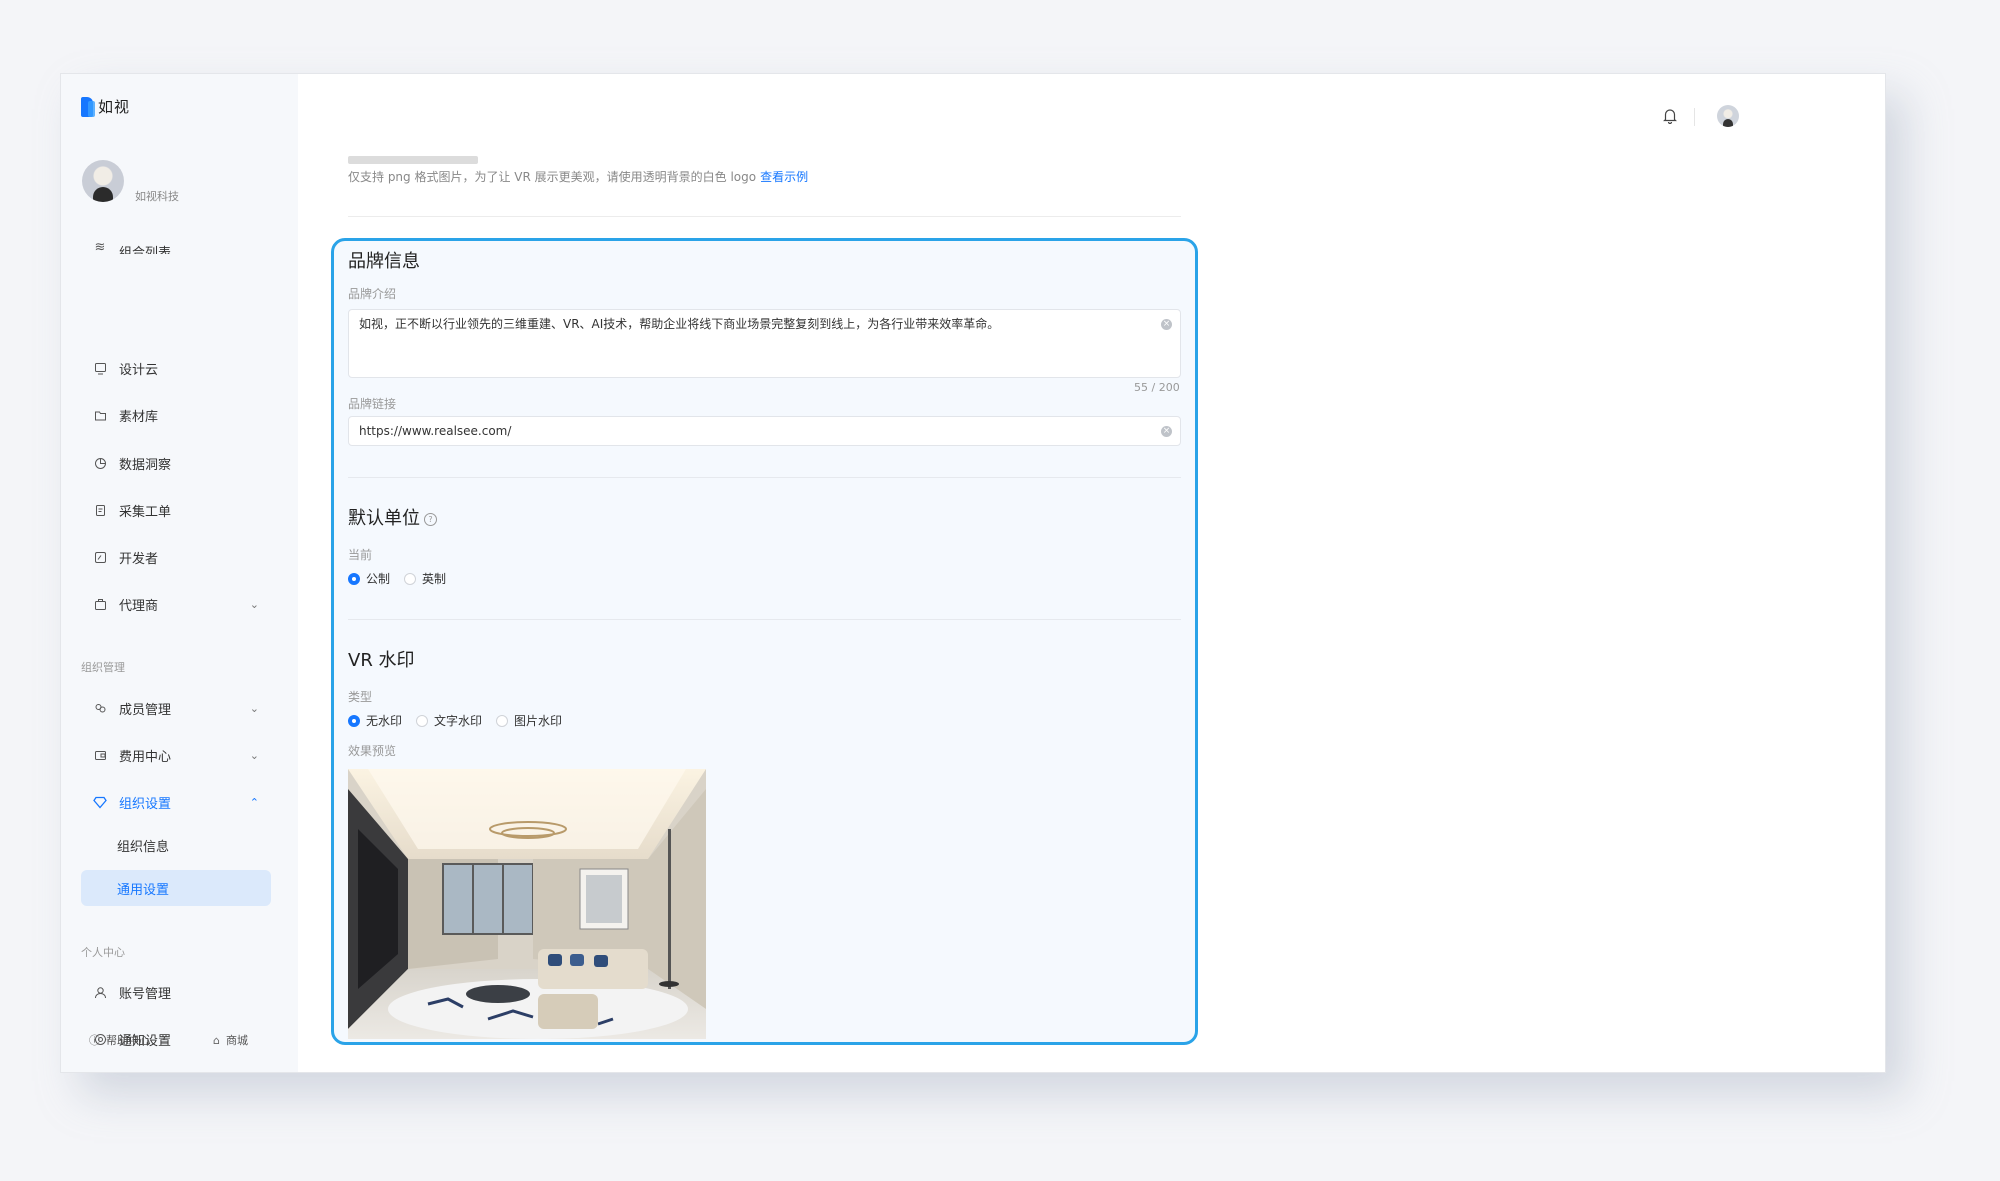 The height and width of the screenshot is (1181, 2000). I want to click on watermark-type-label: 类型, so click(360, 697).